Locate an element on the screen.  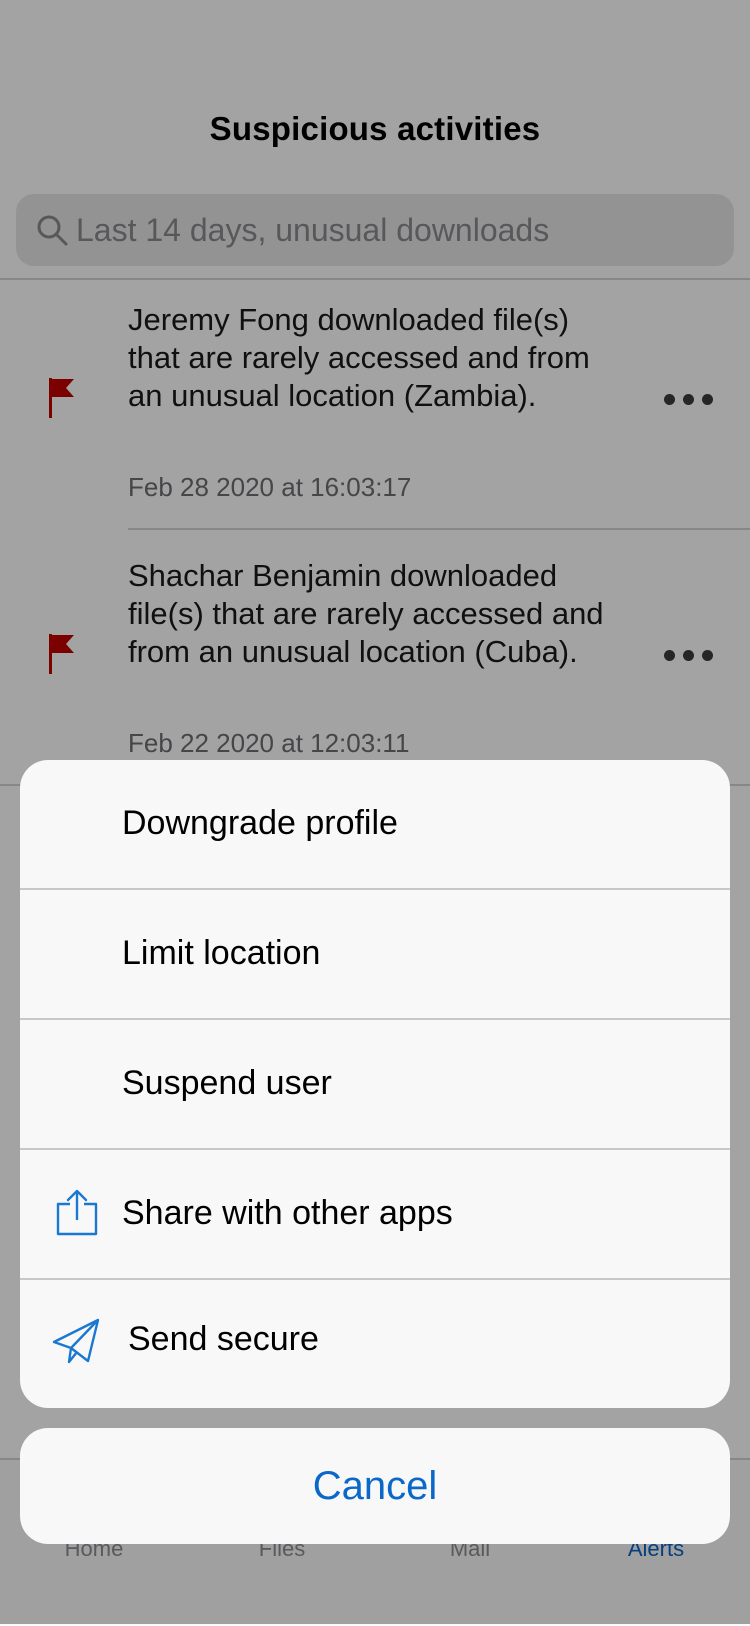
paper-plane-icon is located at coordinates (76, 1341).